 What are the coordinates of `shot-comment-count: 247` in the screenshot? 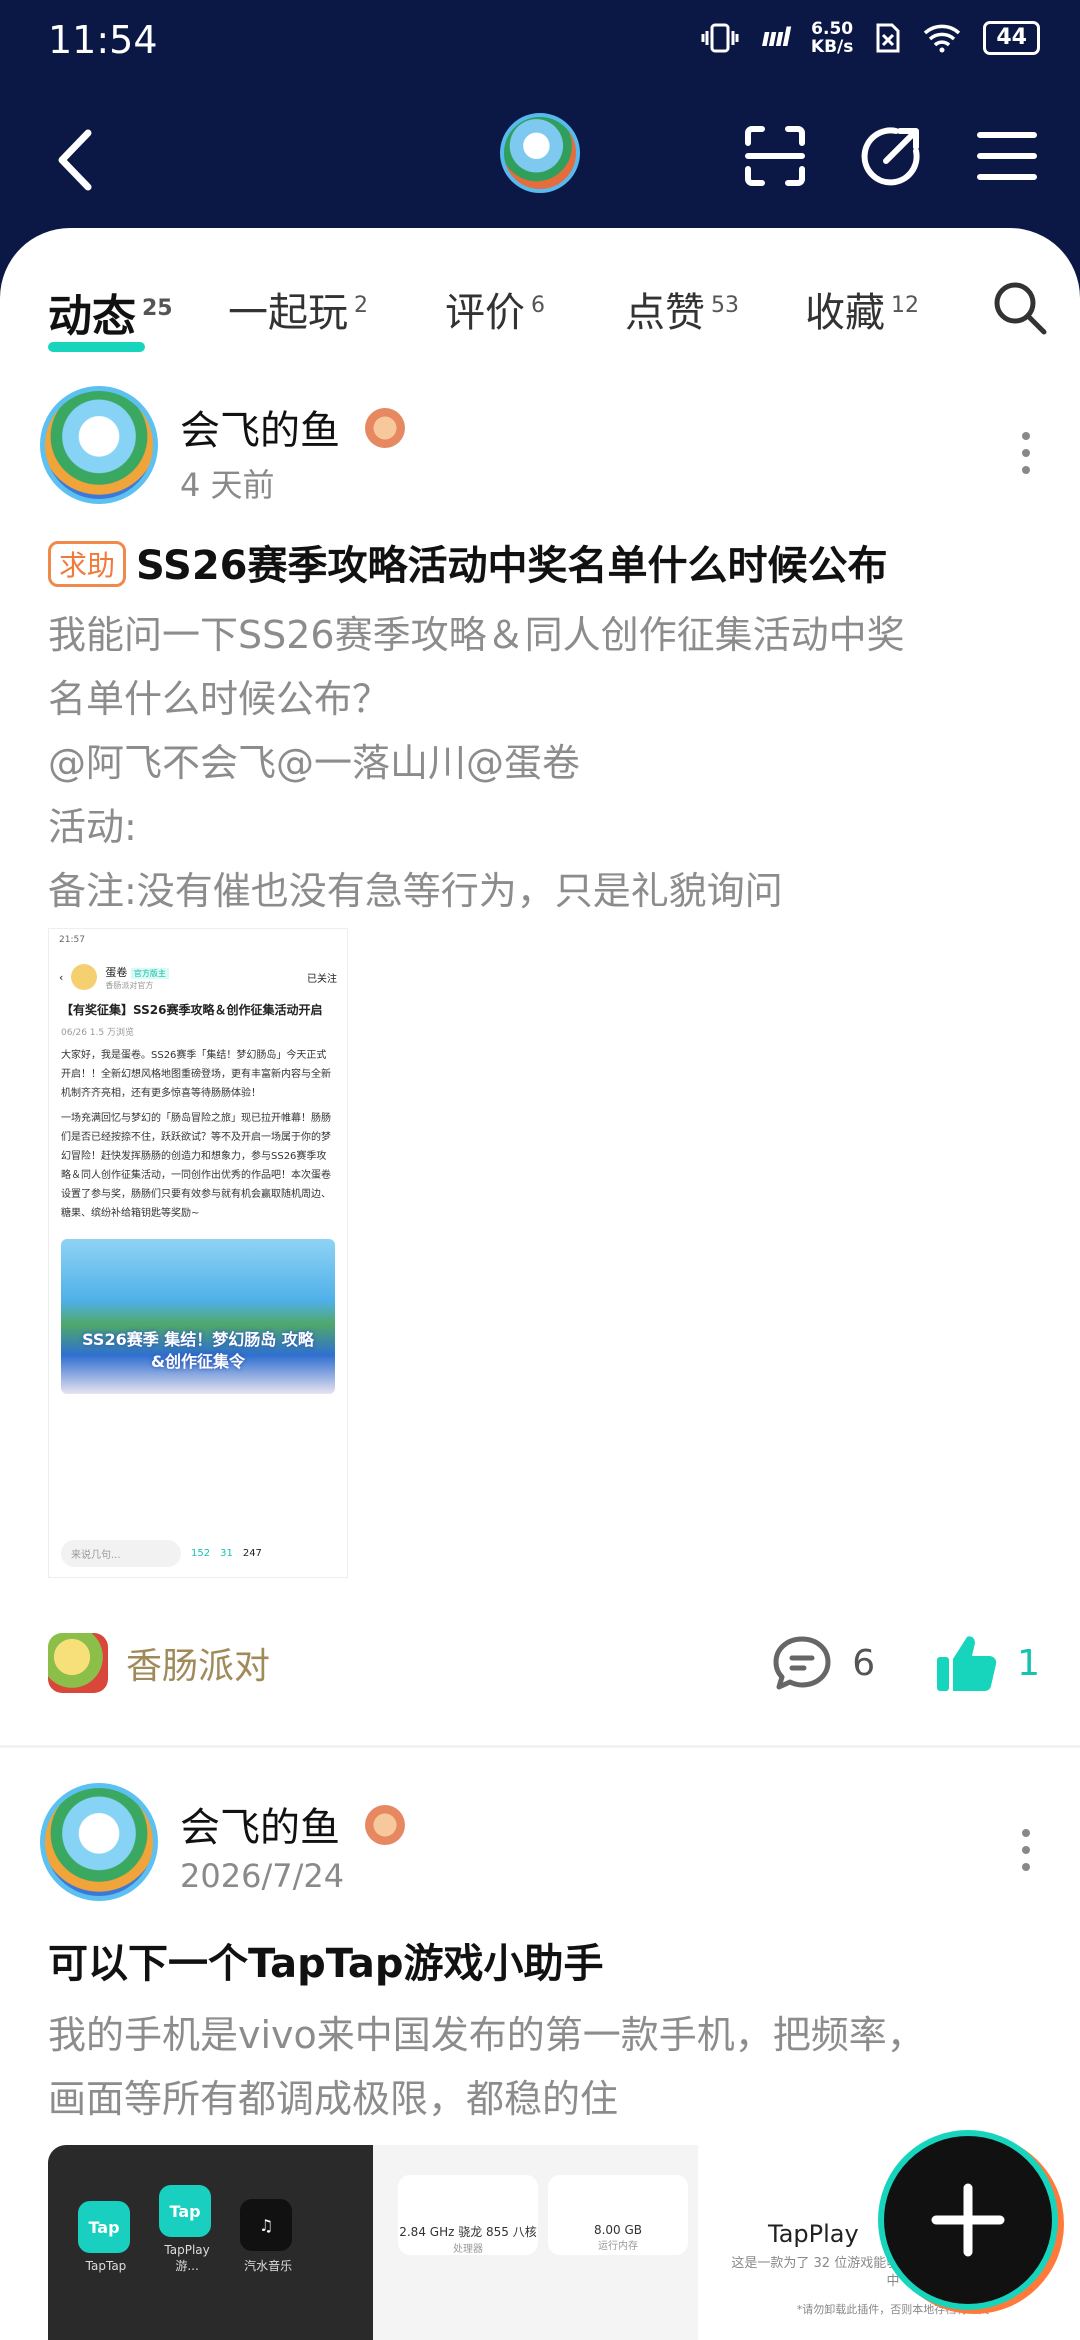 It's located at (252, 1553).